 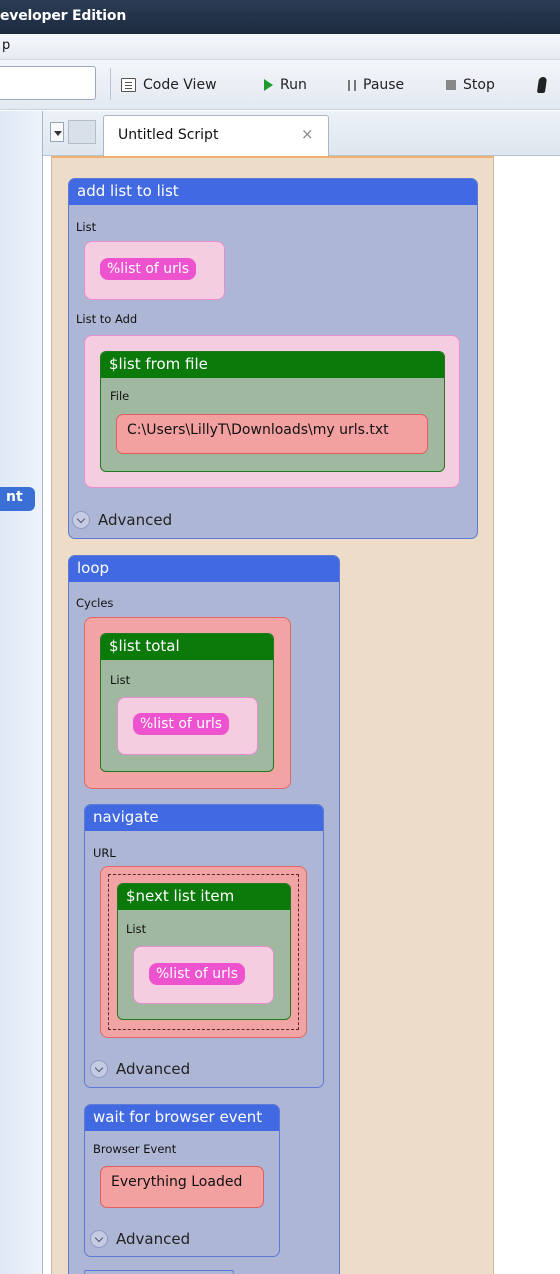 I want to click on window-titlebar: eveloper Edition, so click(x=280, y=17).